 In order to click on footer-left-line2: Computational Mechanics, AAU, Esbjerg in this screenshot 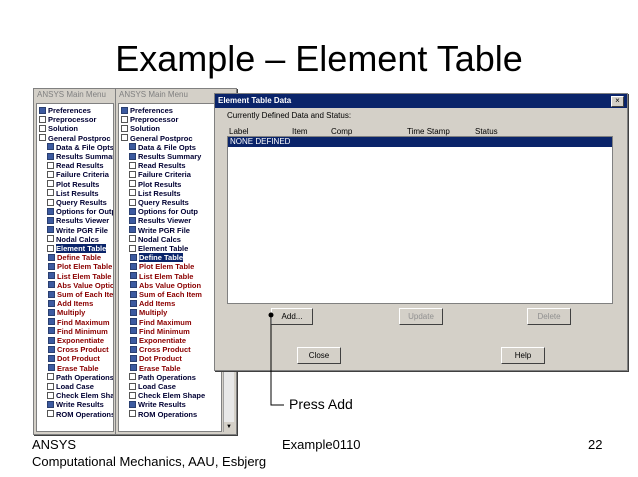, I will do `click(149, 461)`.